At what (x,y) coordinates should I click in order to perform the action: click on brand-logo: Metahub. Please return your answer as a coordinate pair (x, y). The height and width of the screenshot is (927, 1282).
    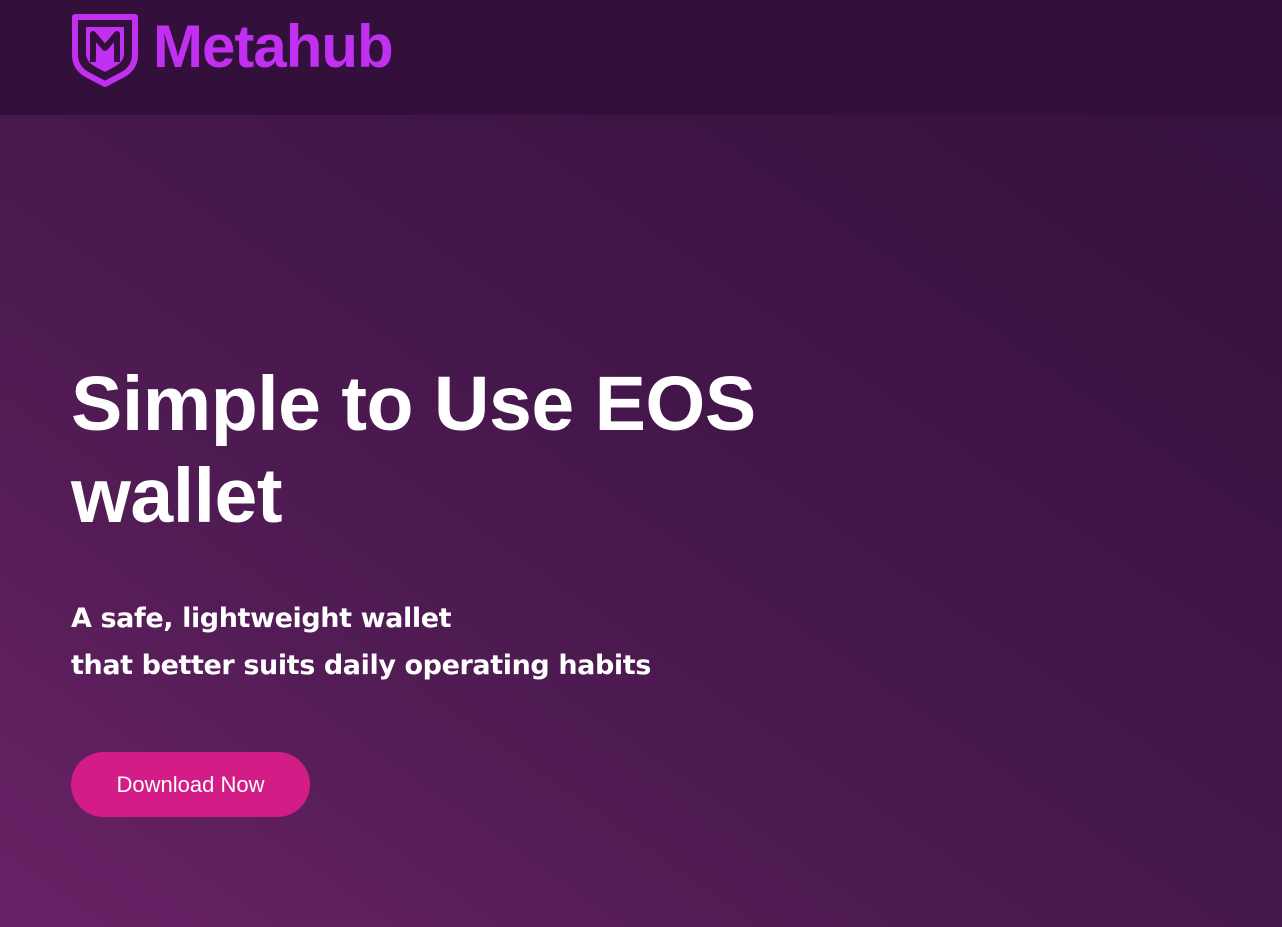
    Looking at the image, I should click on (231, 49).